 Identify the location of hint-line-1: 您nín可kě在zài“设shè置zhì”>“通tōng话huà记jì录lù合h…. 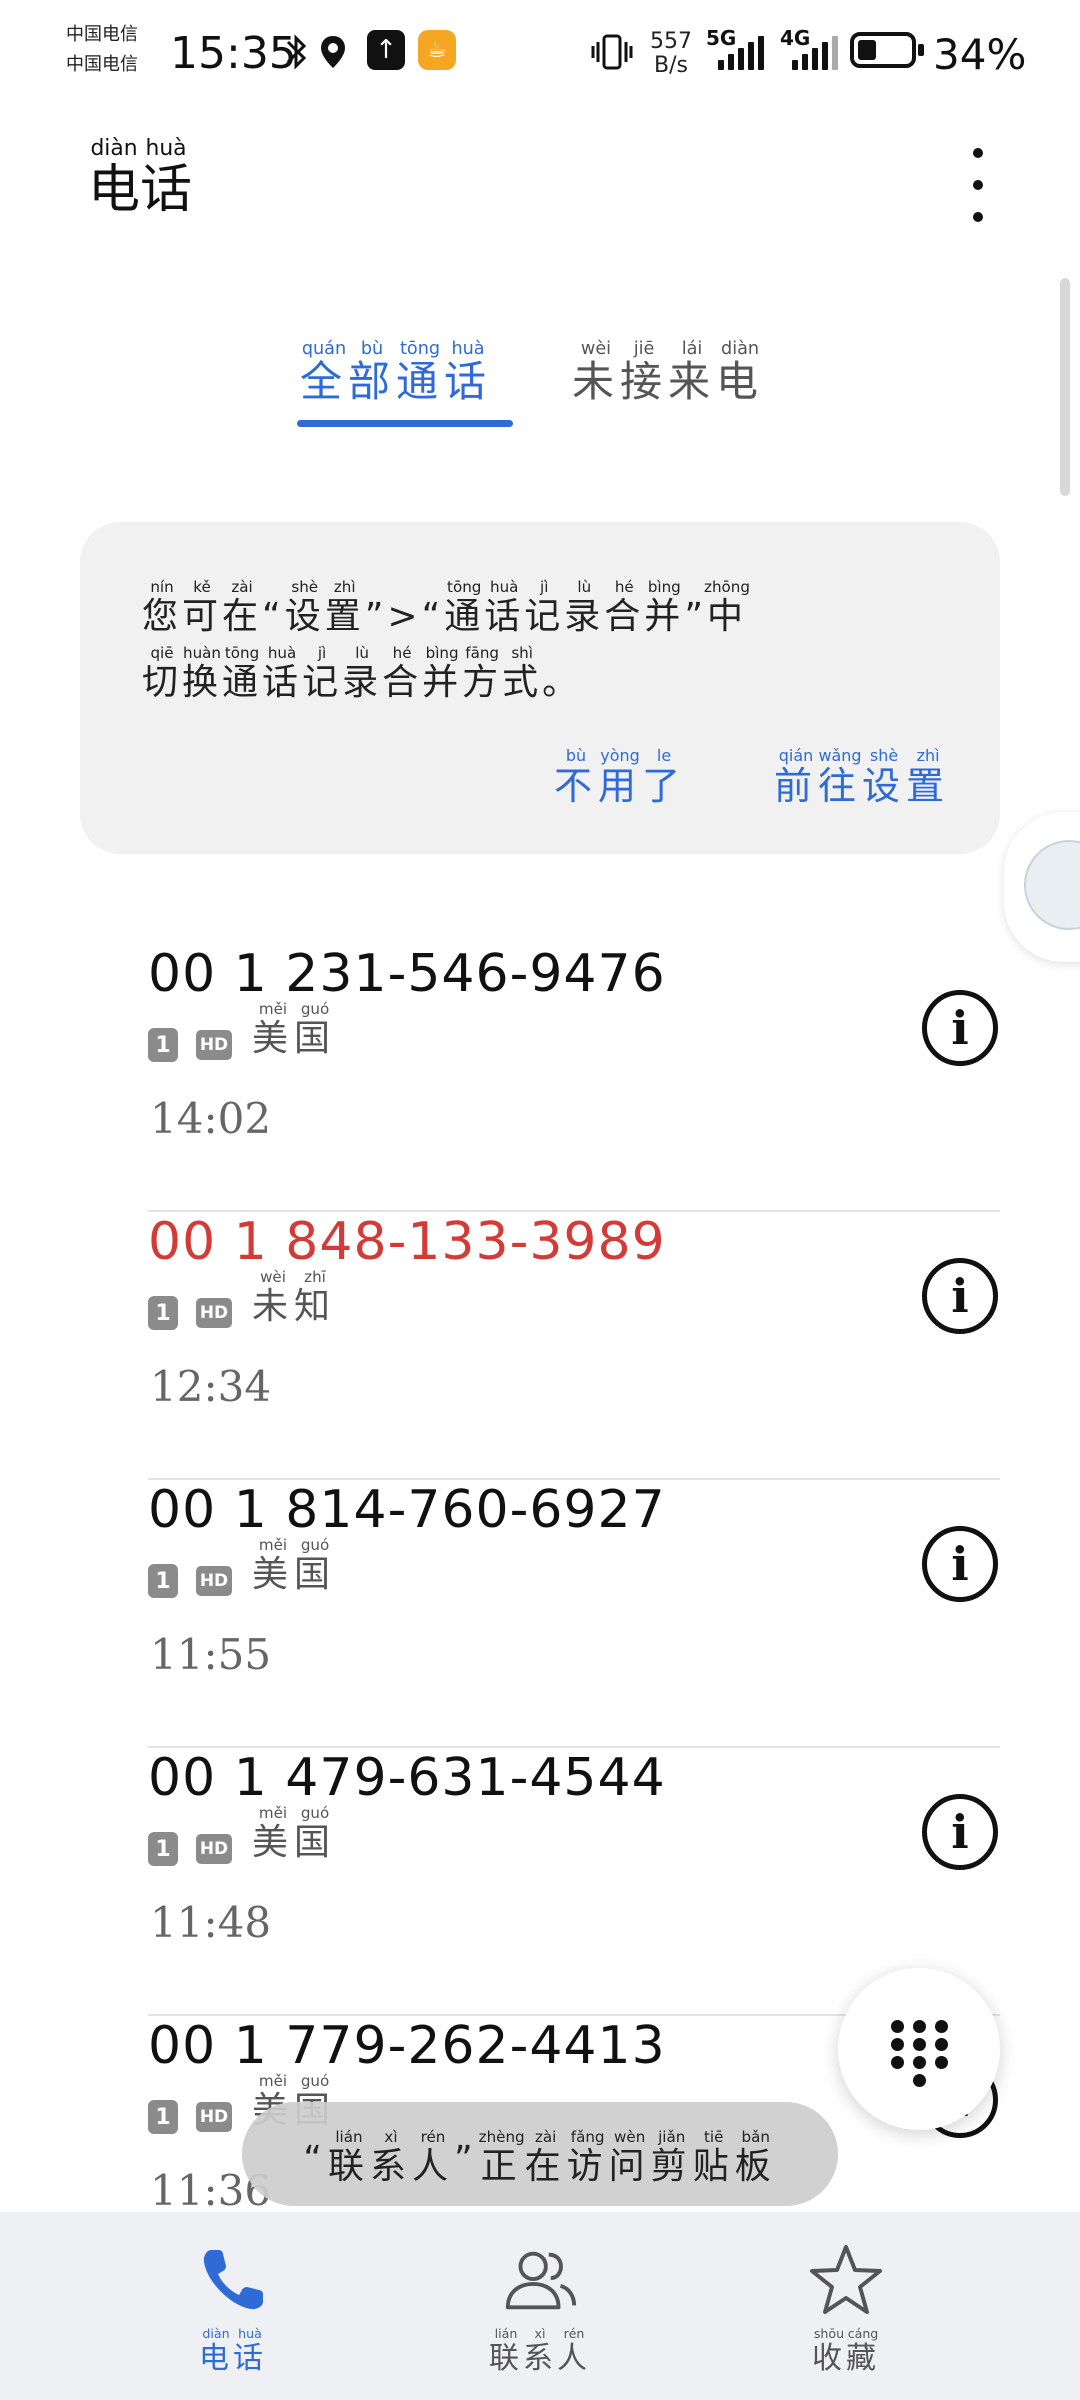
(446, 607).